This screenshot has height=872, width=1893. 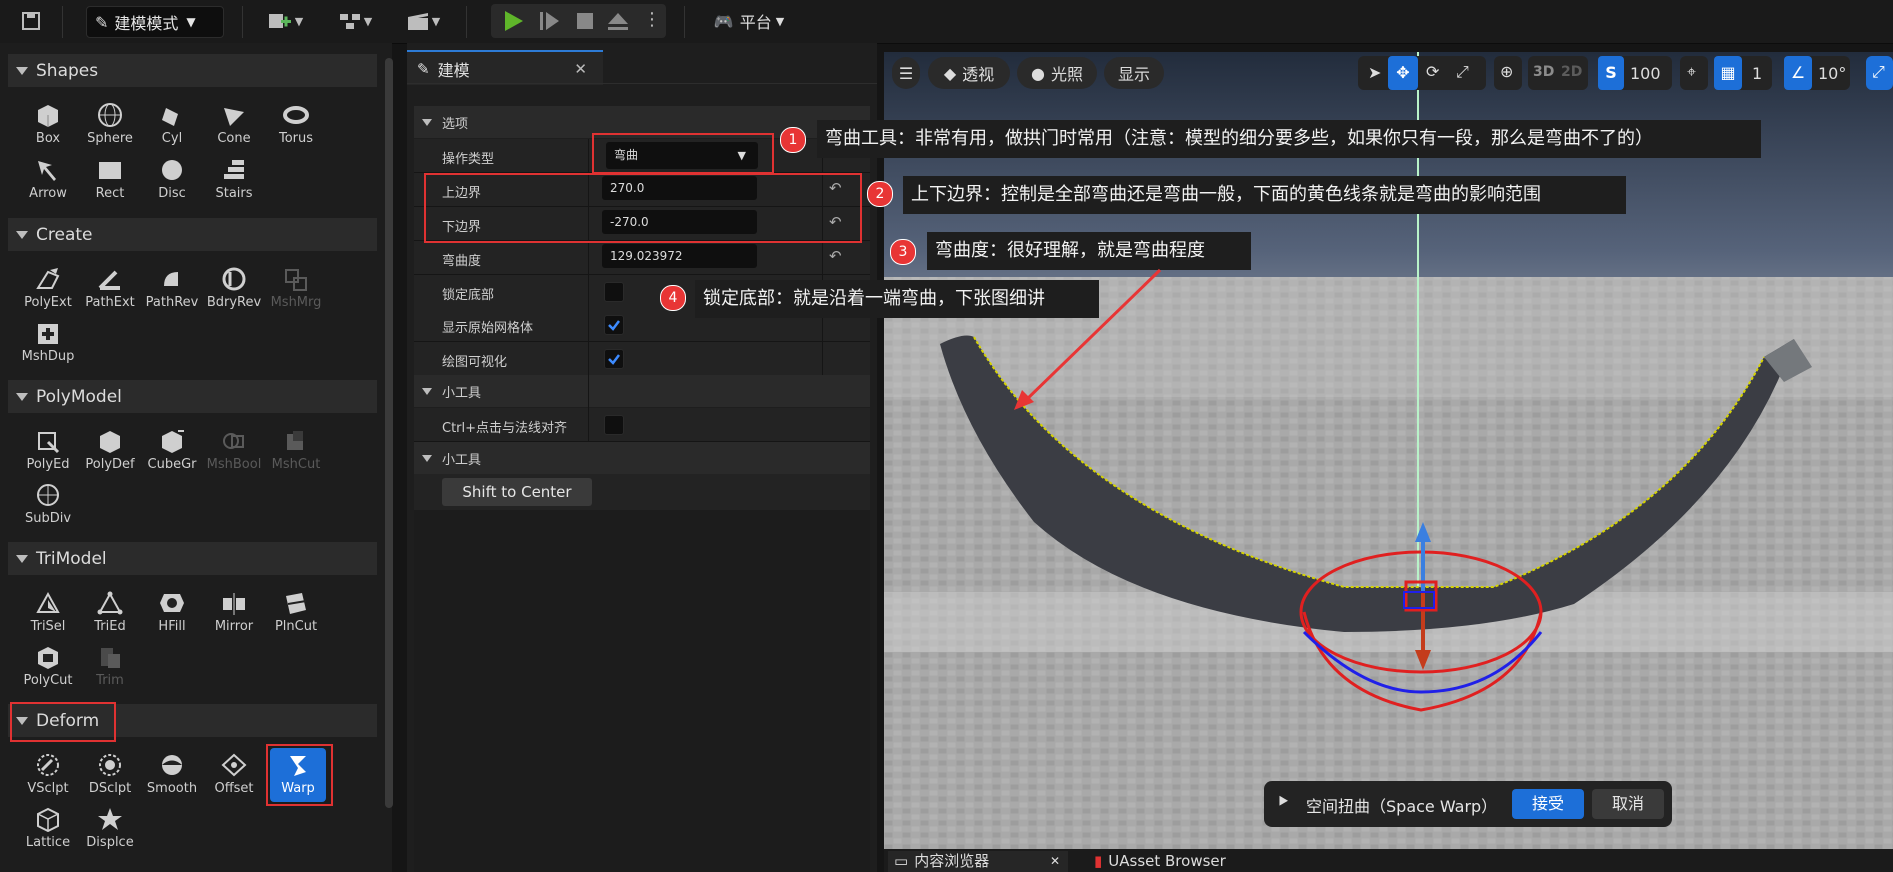 I want to click on section-trimodel: TriModel, so click(x=192, y=558).